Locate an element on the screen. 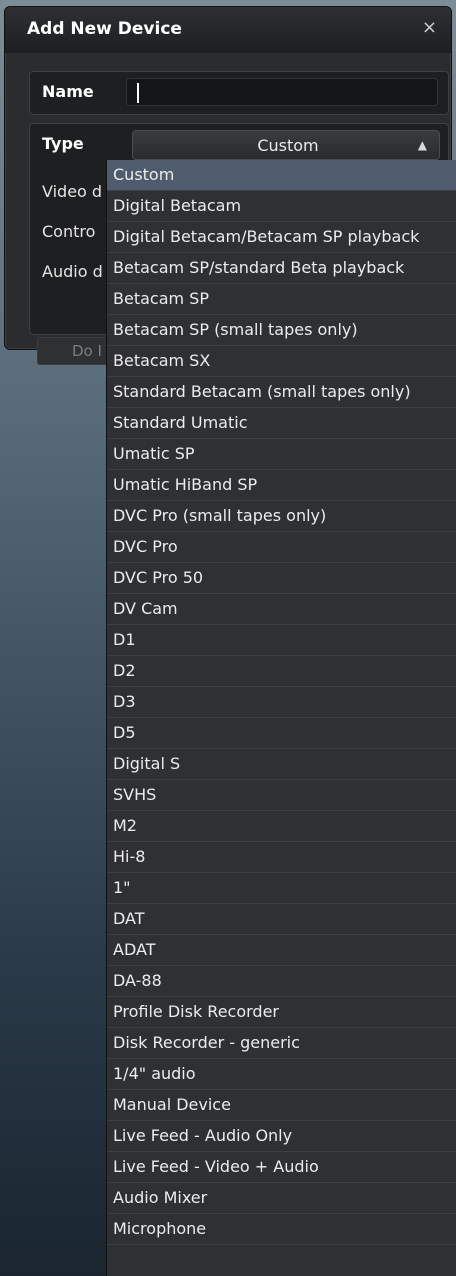  dropdown-option: ADAT is located at coordinates (281, 950).